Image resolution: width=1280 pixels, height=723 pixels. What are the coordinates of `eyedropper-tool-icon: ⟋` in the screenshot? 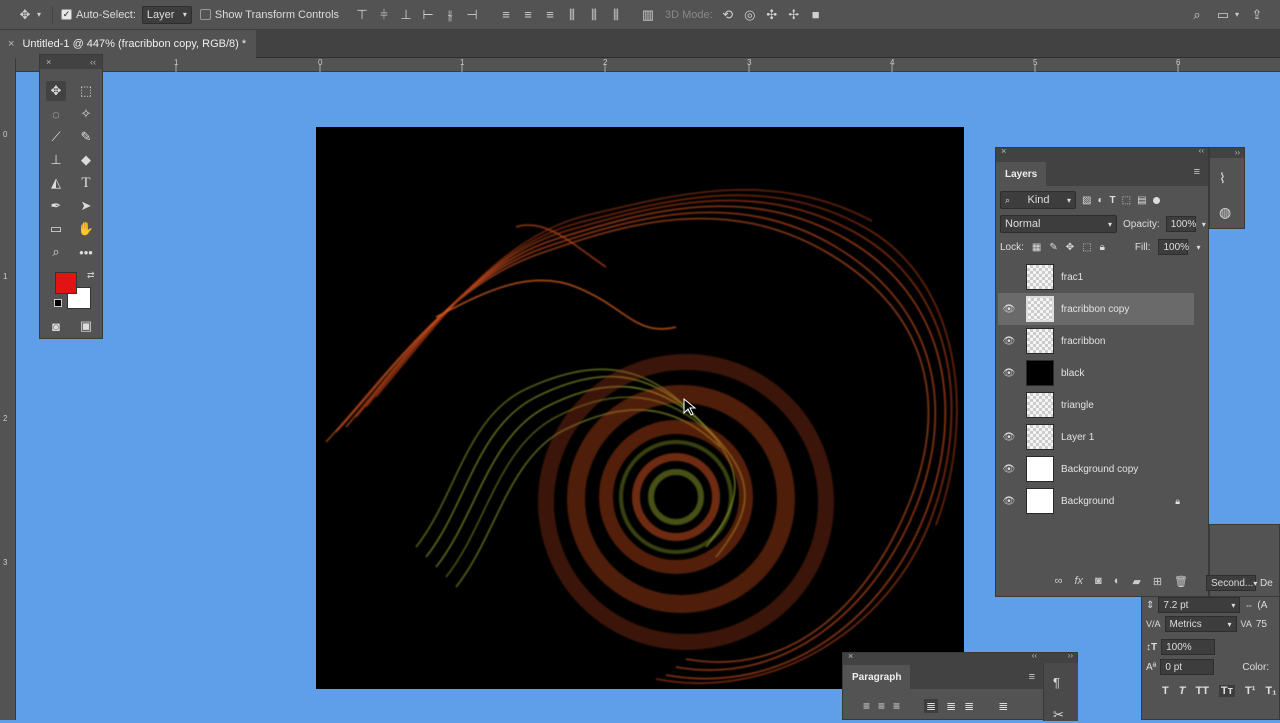 It's located at (56, 137).